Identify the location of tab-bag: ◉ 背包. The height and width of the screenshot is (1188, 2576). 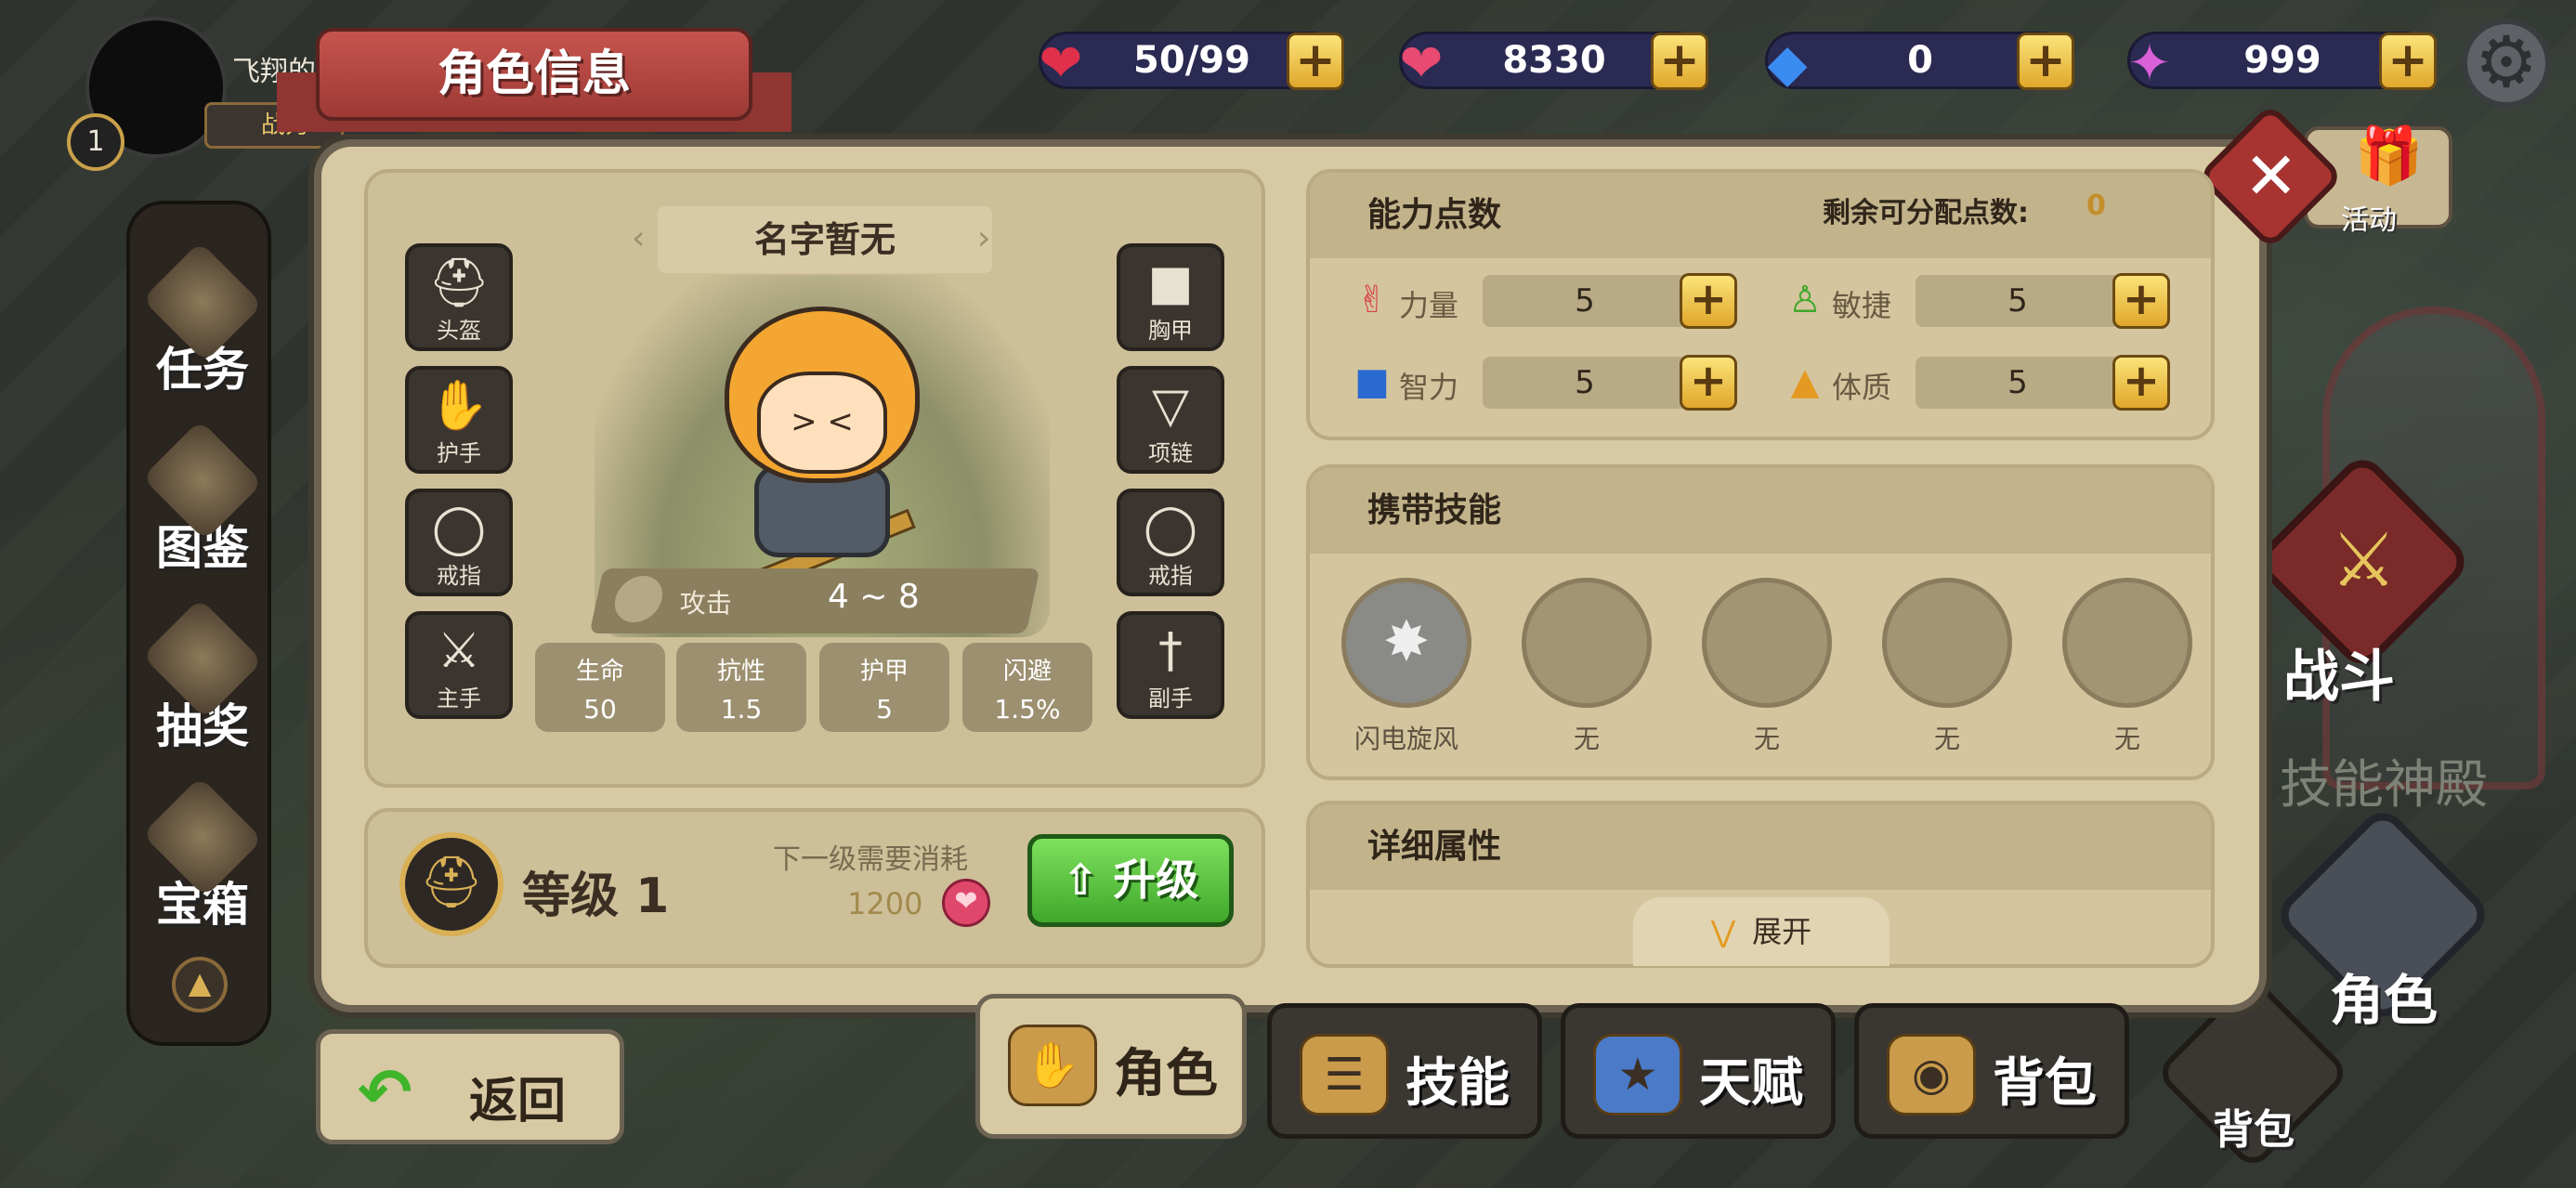
(1992, 1071).